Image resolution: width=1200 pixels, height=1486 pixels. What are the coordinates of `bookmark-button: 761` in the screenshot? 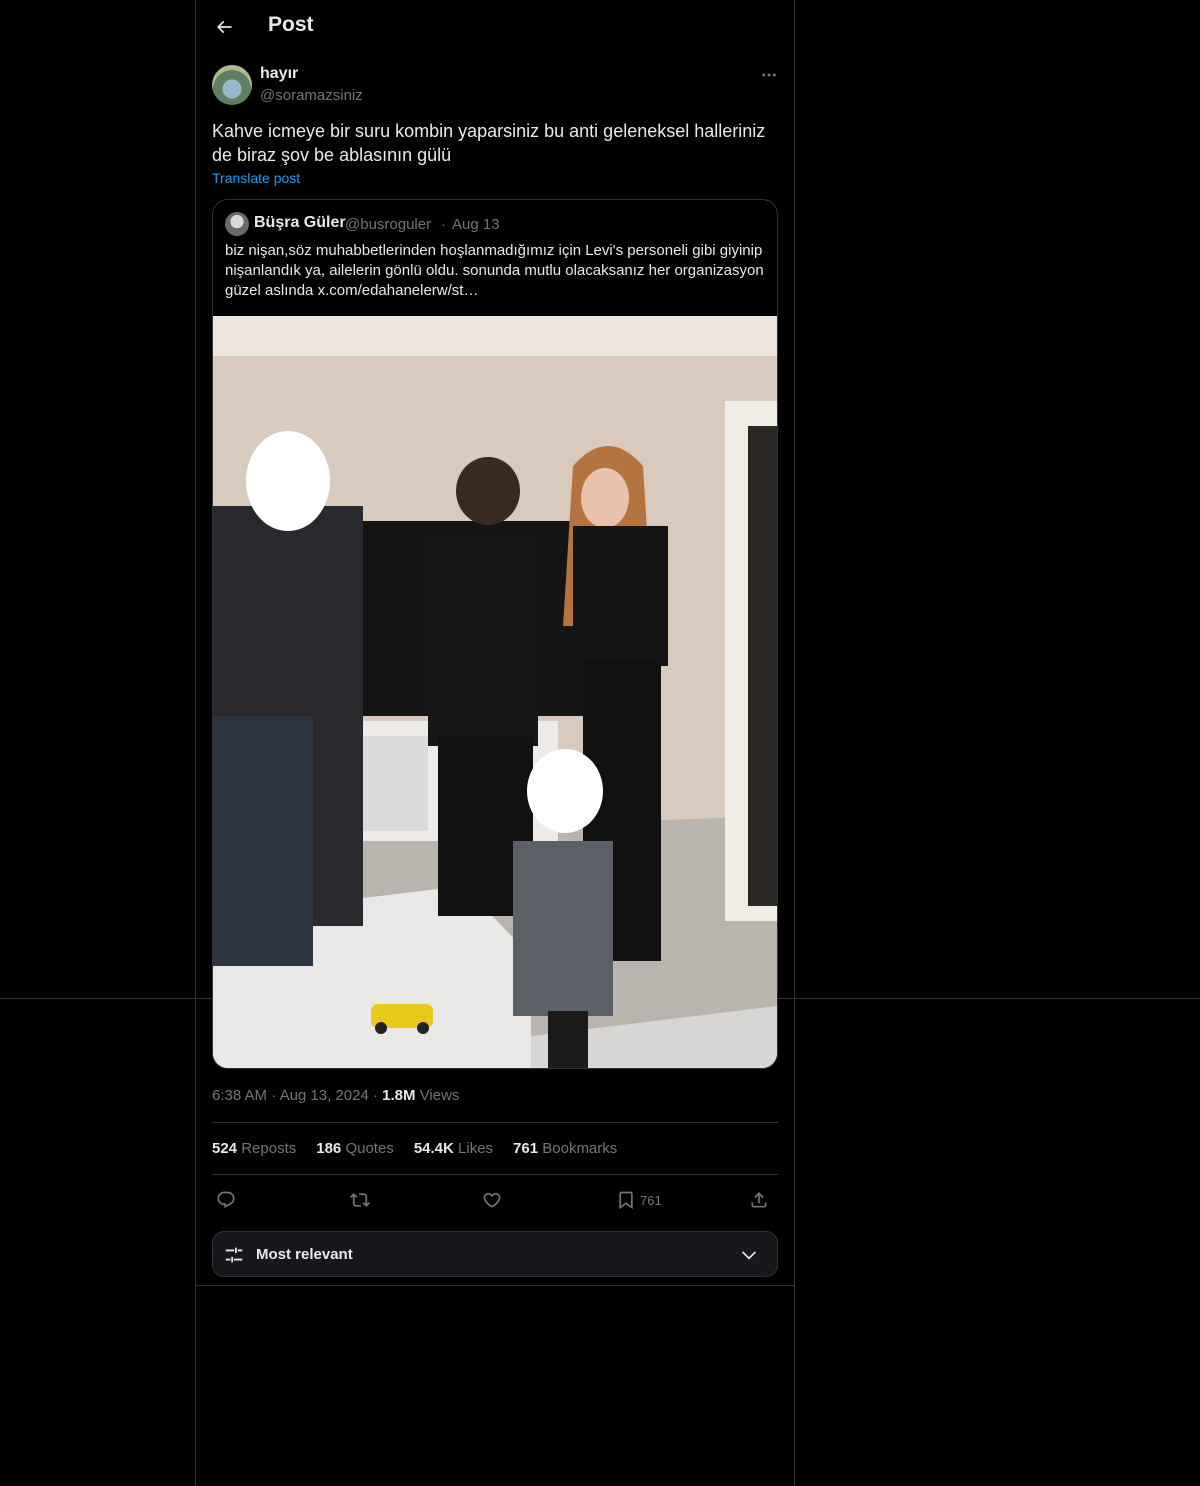 It's located at (639, 1200).